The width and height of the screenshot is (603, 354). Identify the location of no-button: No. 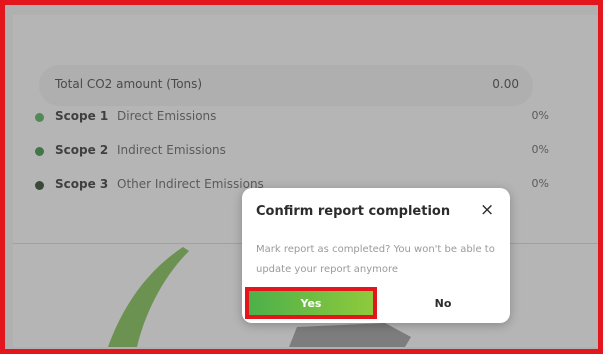
(443, 303).